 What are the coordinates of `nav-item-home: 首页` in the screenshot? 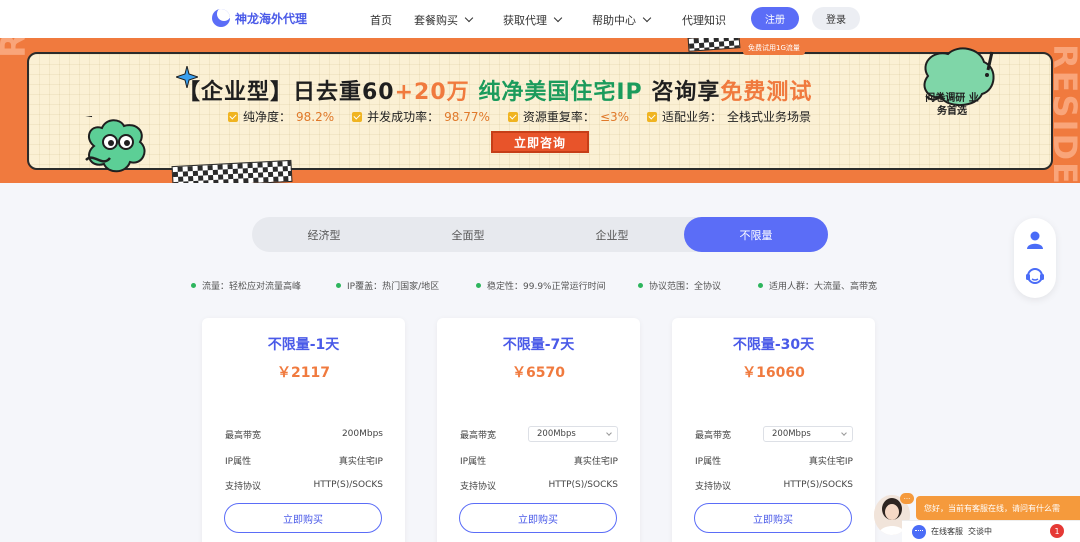 It's located at (381, 20).